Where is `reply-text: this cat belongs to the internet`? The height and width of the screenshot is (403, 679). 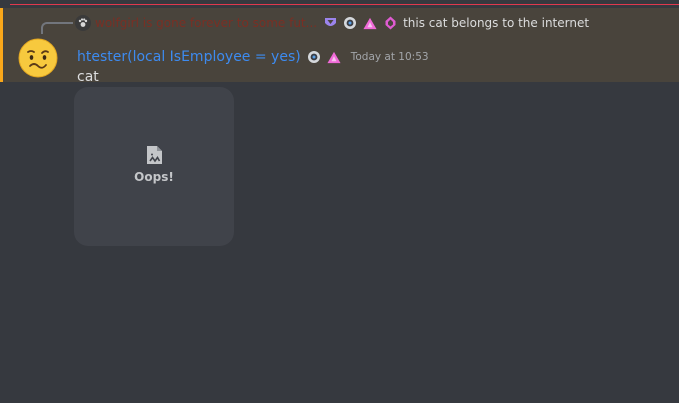 reply-text: this cat belongs to the internet is located at coordinates (496, 23).